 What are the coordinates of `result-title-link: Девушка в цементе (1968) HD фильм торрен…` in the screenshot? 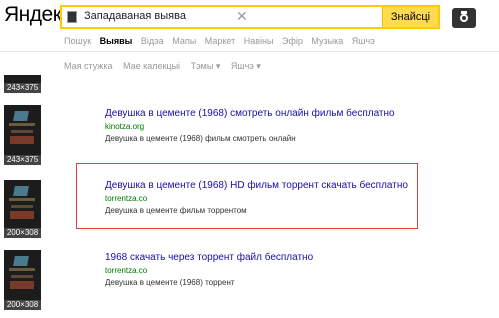 It's located at (256, 185).